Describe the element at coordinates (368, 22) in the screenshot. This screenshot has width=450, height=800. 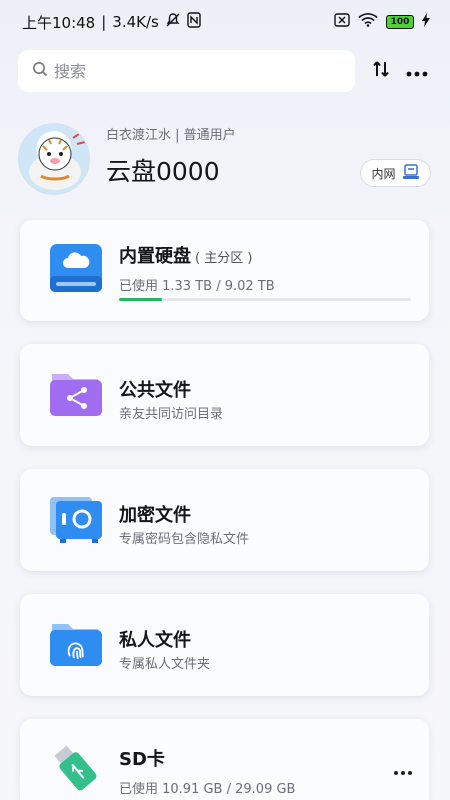
I see `wifi-icon` at that location.